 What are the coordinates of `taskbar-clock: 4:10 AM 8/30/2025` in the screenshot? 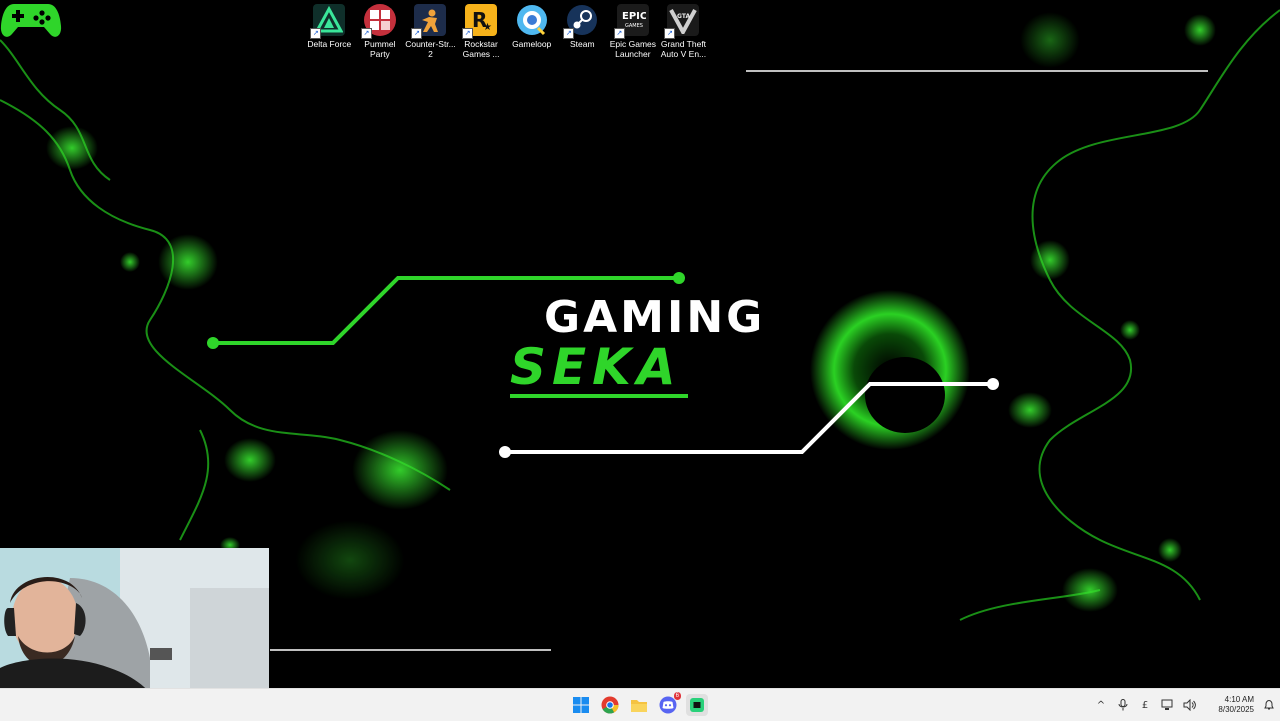 It's located at (1229, 705).